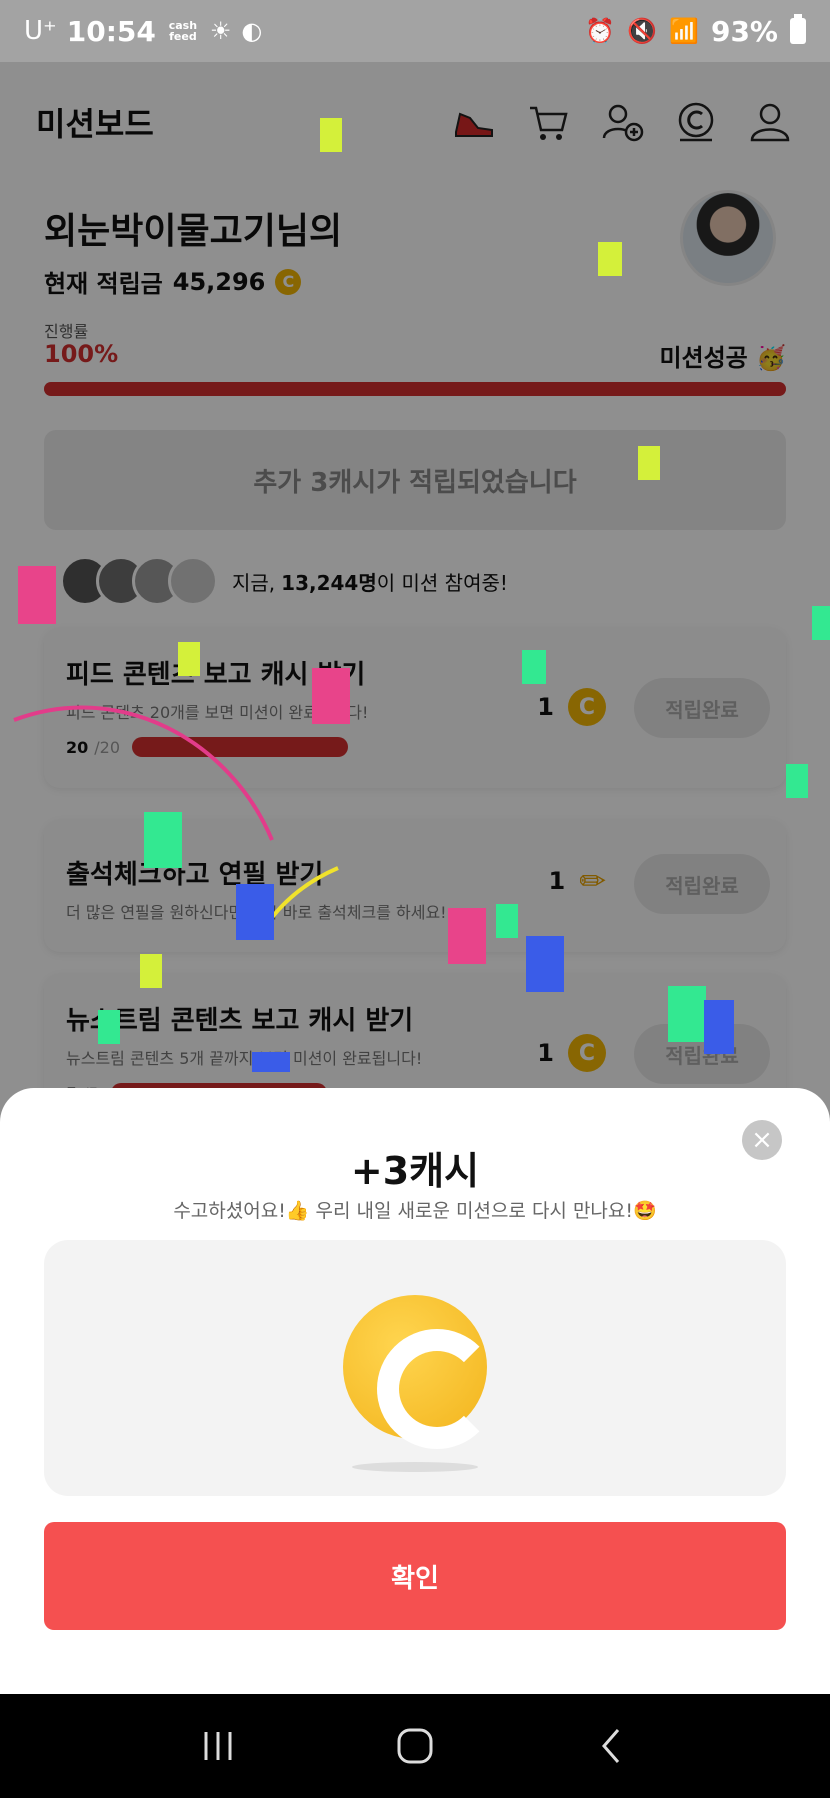  I want to click on status-bar: U⁺ 10:54 cash feed ☀ ◐ ⏰ 🔇 📶 93%, so click(415, 31).